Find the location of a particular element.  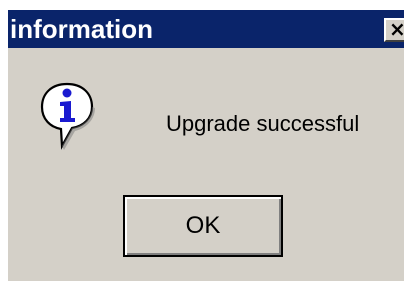

title-bar: information × is located at coordinates (206, 29).